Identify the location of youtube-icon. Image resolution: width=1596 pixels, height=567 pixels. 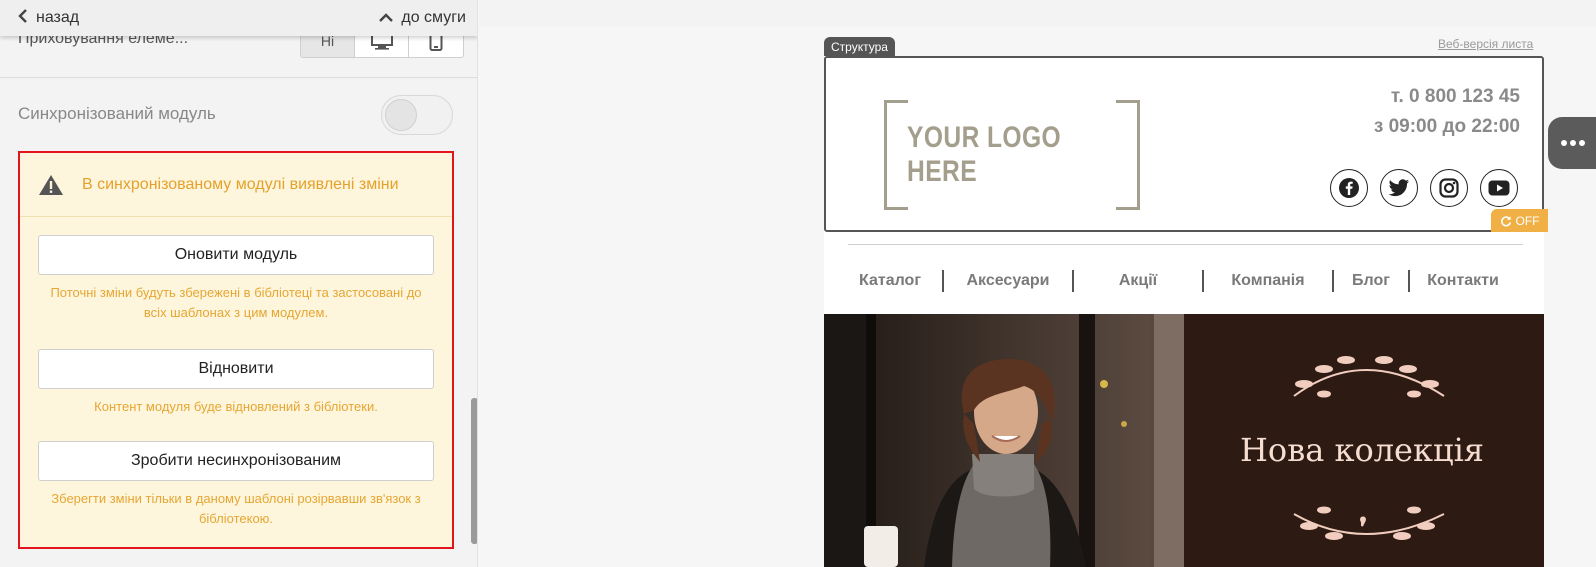
(1499, 188).